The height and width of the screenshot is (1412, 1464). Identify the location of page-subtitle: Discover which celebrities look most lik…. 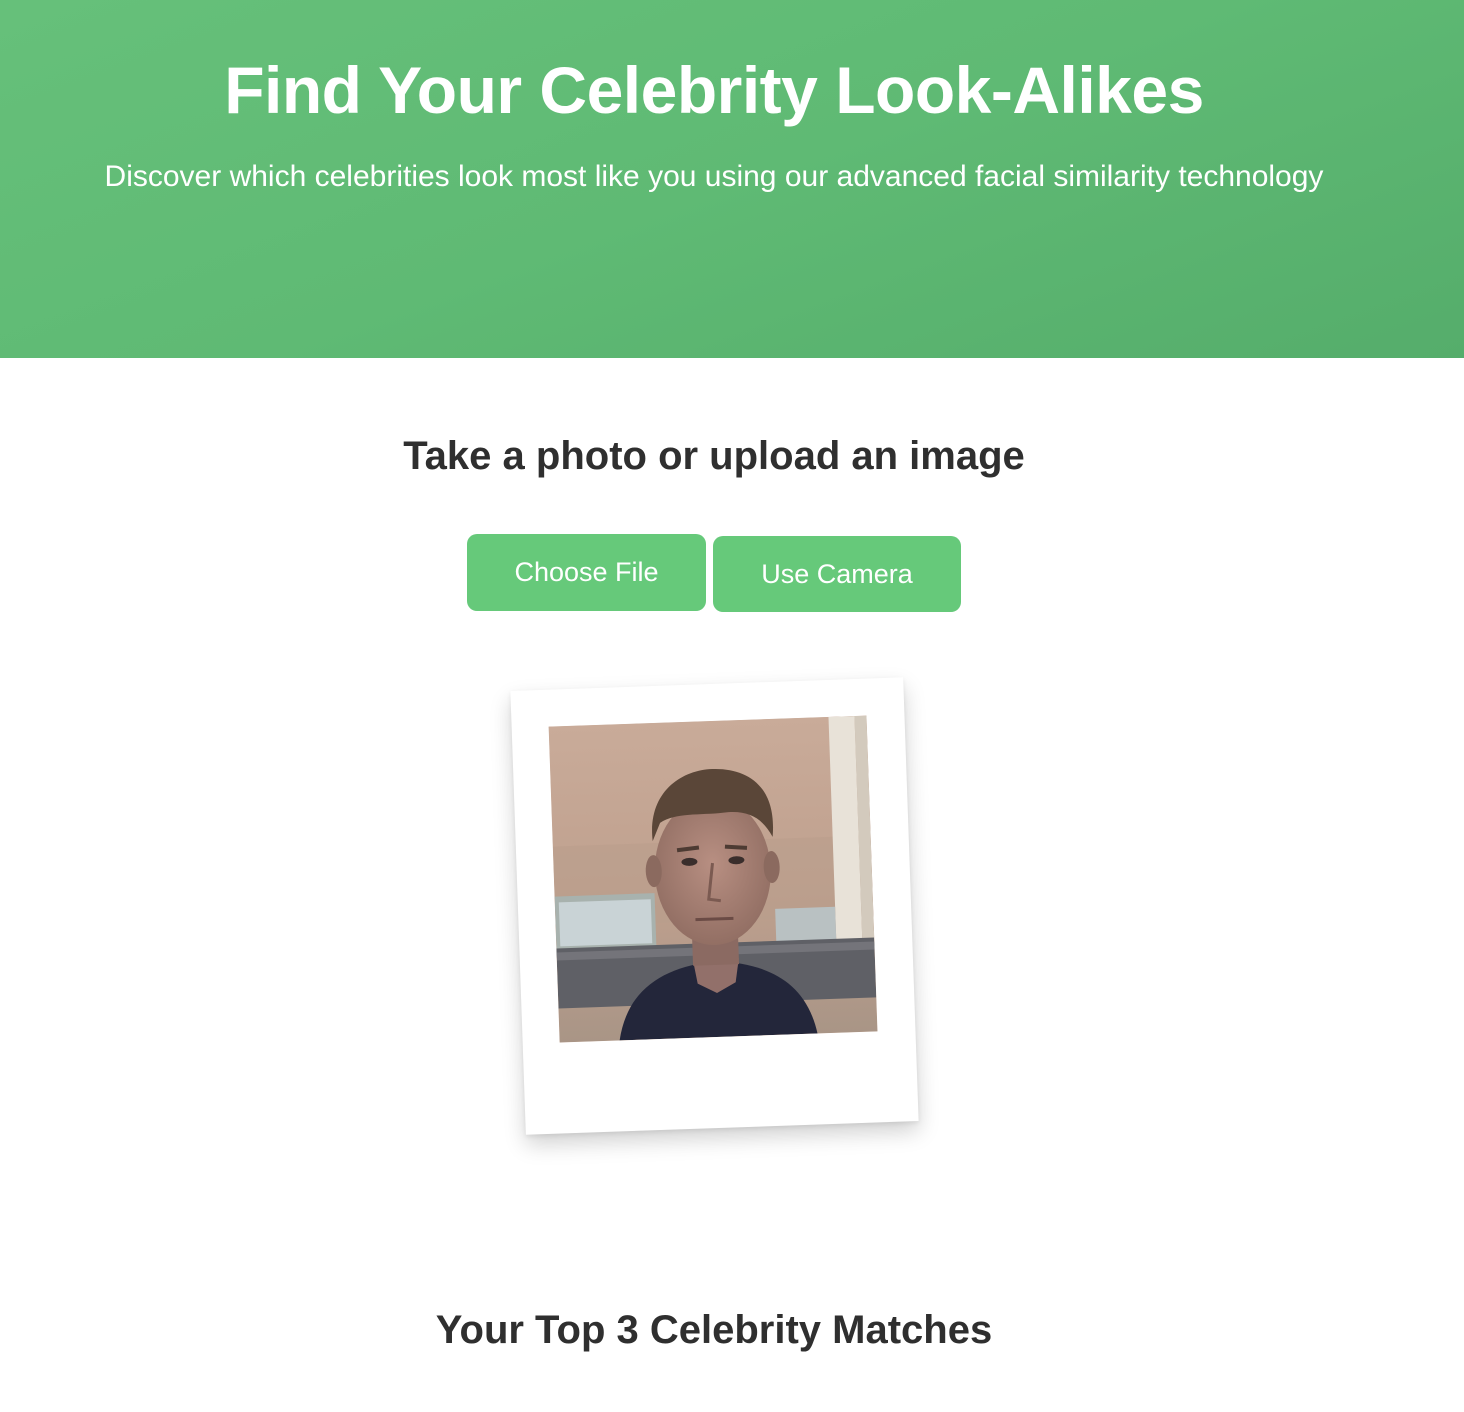
(714, 176).